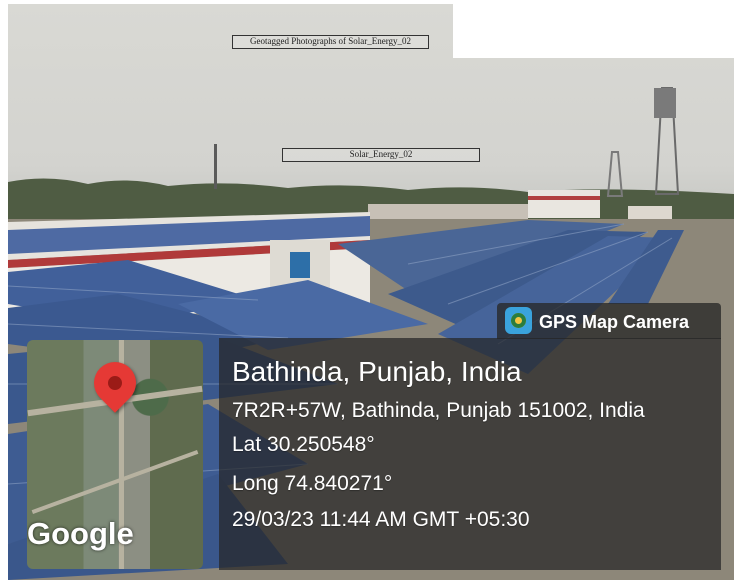 This screenshot has width=734, height=584. Describe the element at coordinates (518, 320) in the screenshot. I see `gps-map-camera-icon` at that location.